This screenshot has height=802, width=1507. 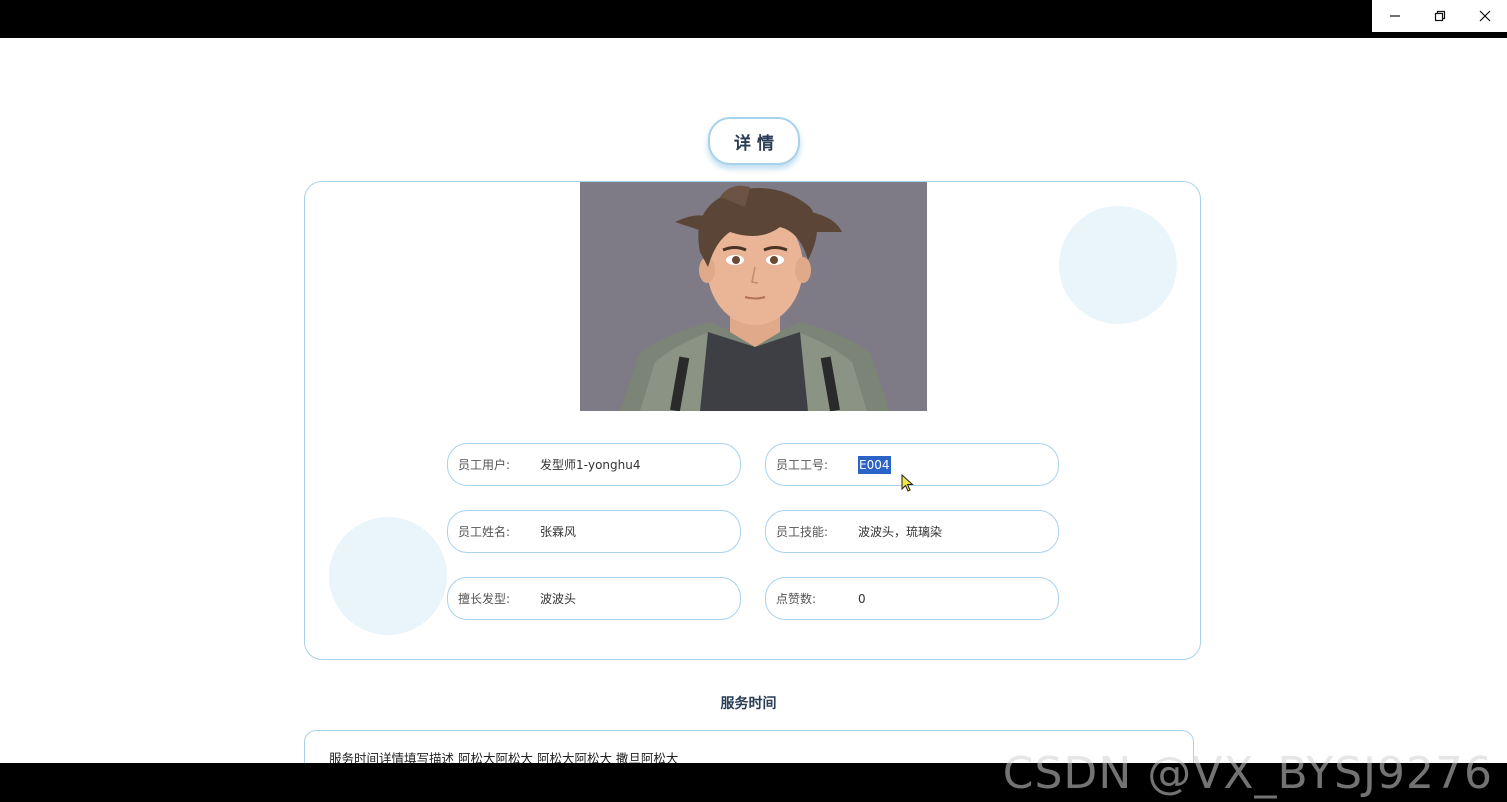 What do you see at coordinates (594, 598) in the screenshot?
I see `field-specialty-hairstyle: 擅长发型: 波波头` at bounding box center [594, 598].